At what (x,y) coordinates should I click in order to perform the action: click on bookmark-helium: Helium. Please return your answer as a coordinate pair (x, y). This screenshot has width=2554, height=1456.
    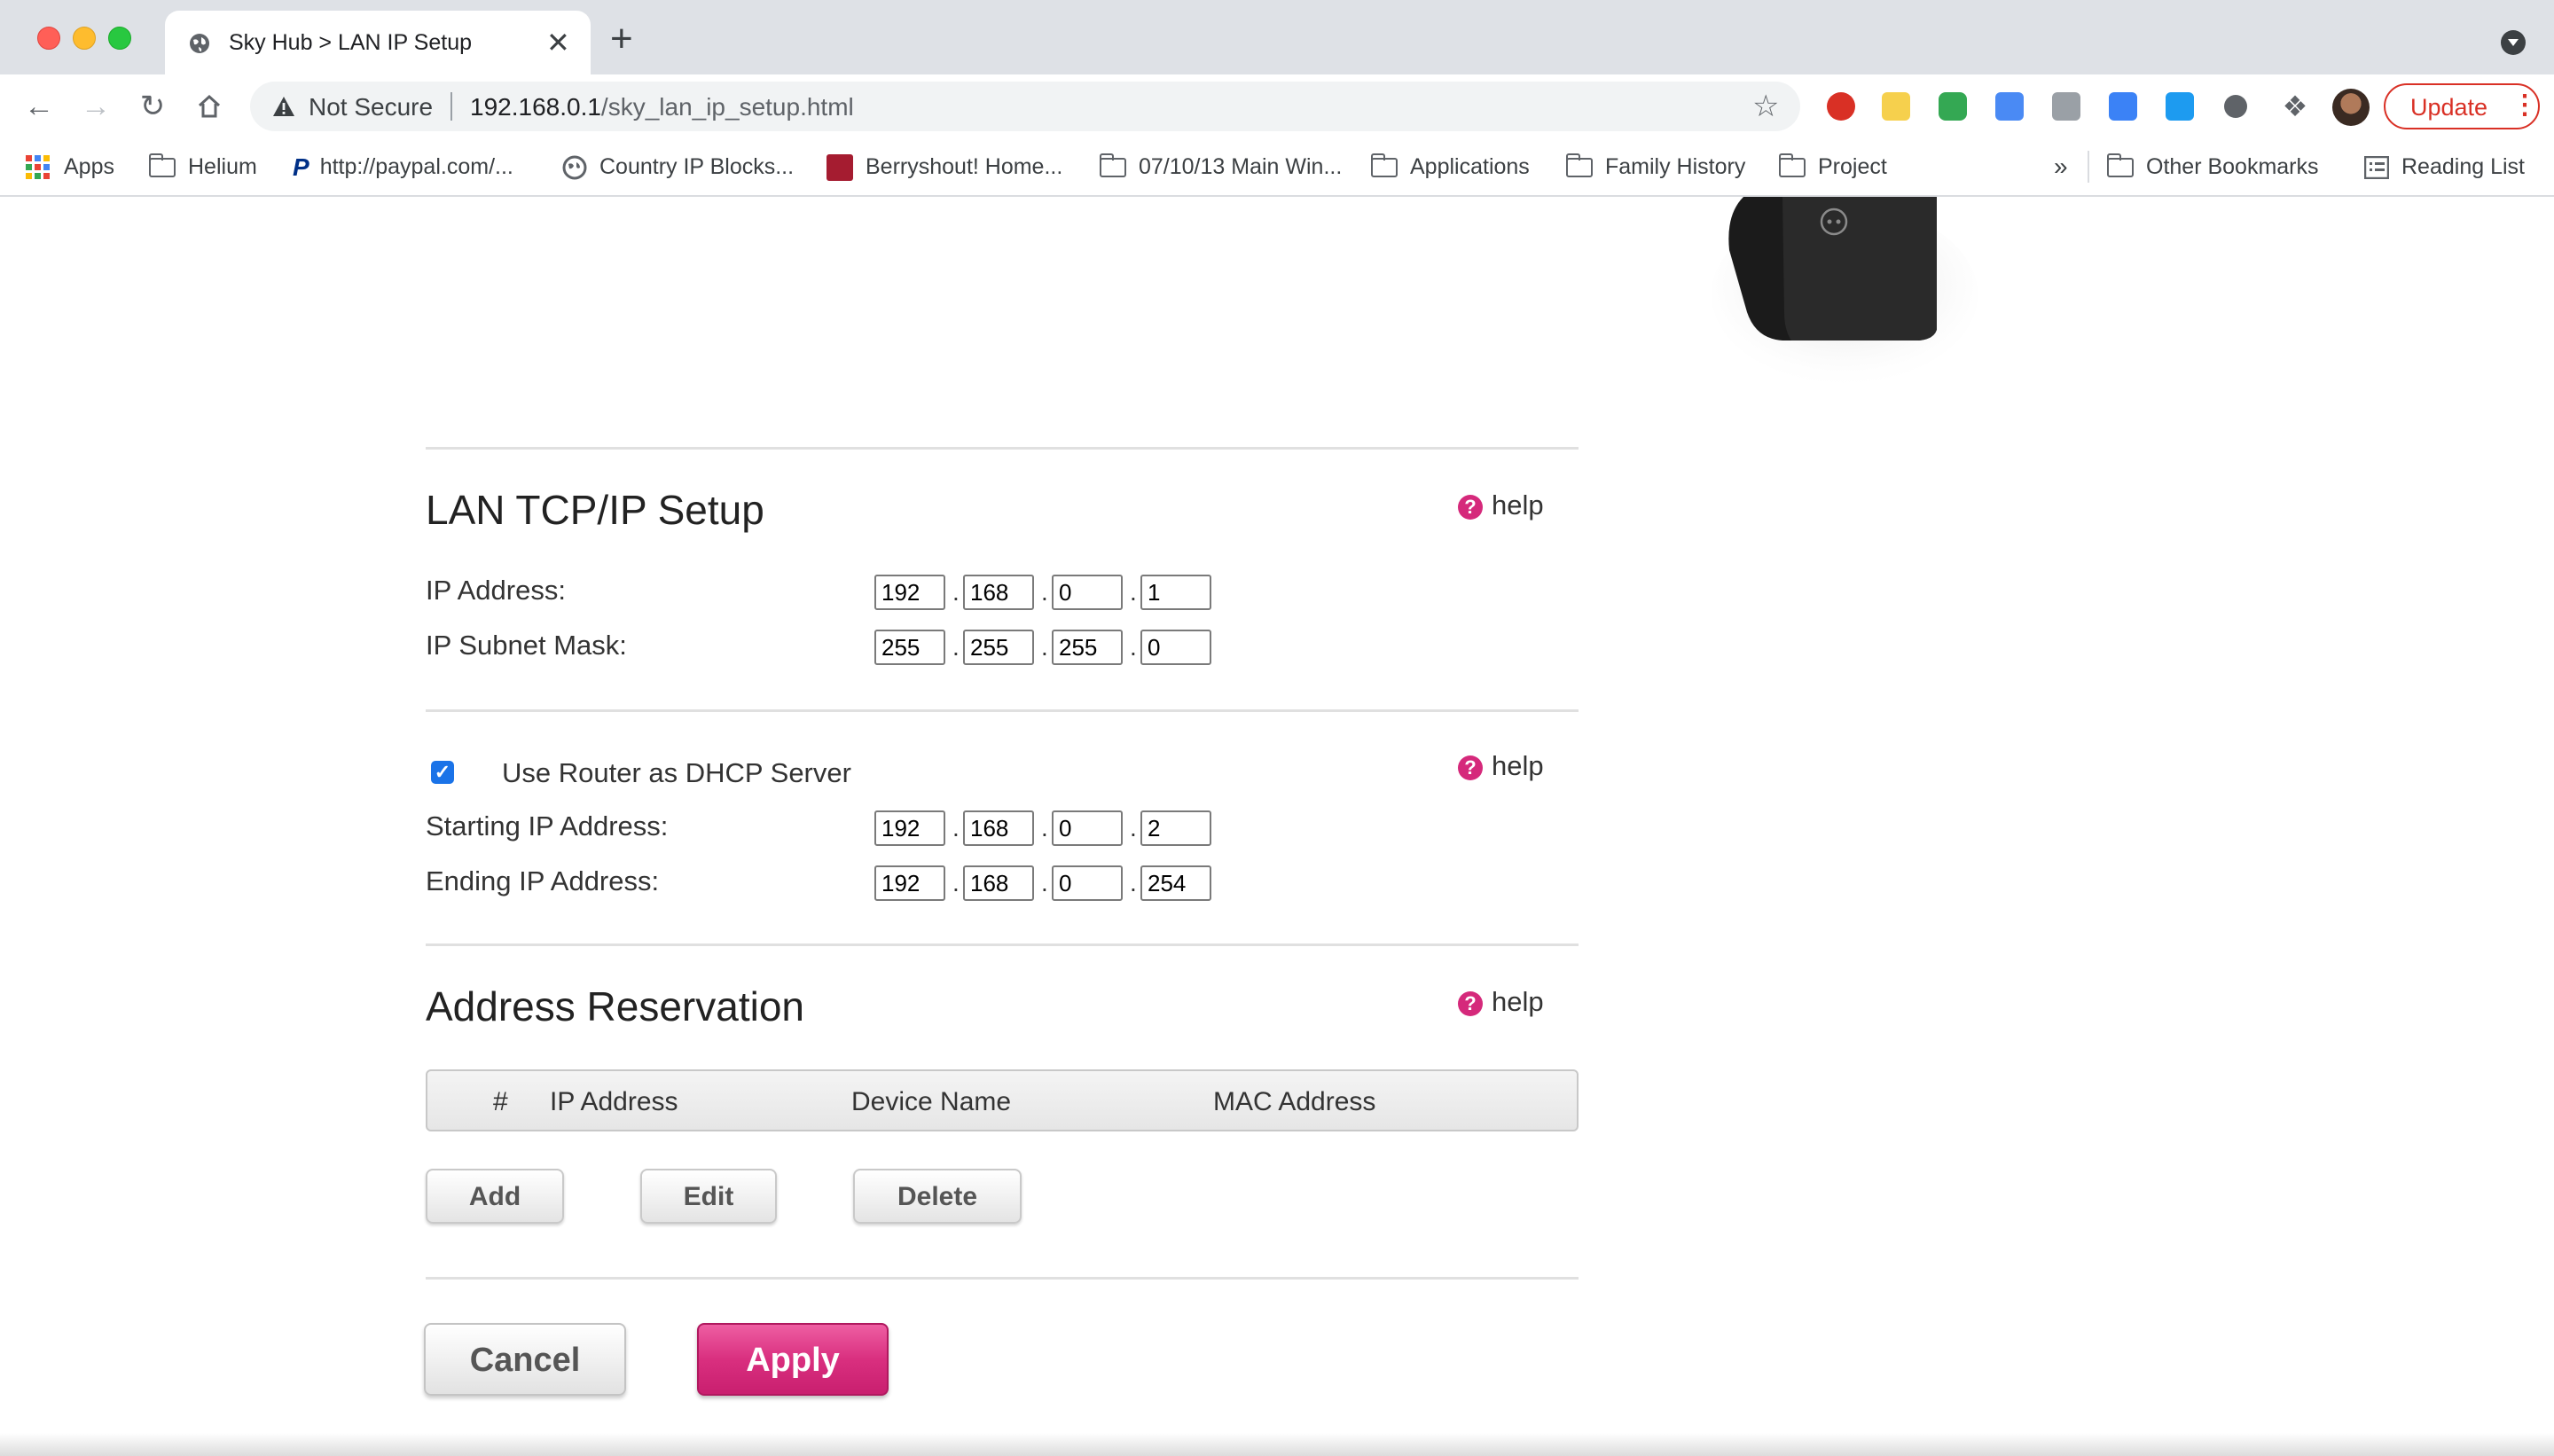
    Looking at the image, I should click on (203, 167).